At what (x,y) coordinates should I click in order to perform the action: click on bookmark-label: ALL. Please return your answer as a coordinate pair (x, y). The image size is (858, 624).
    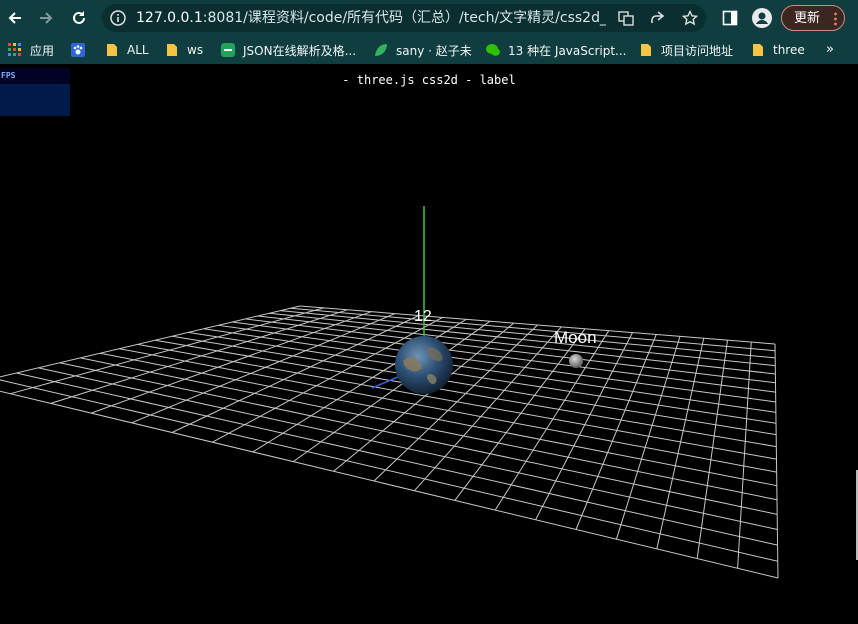
    Looking at the image, I should click on (138, 50).